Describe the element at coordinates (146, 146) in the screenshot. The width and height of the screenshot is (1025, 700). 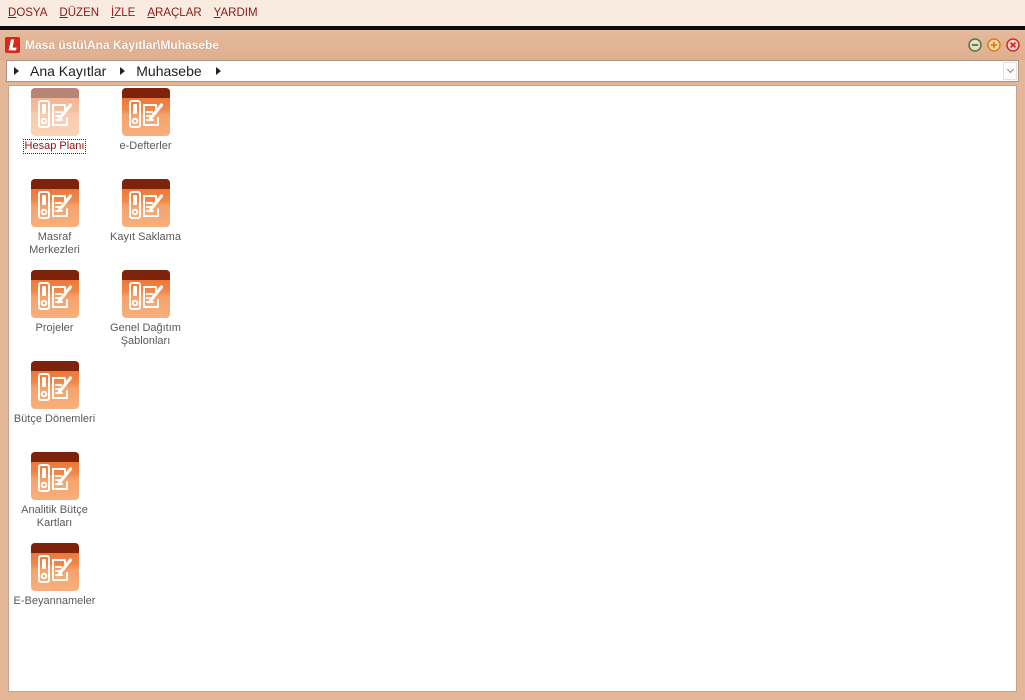
I see `tile-label: e-Defterler` at that location.